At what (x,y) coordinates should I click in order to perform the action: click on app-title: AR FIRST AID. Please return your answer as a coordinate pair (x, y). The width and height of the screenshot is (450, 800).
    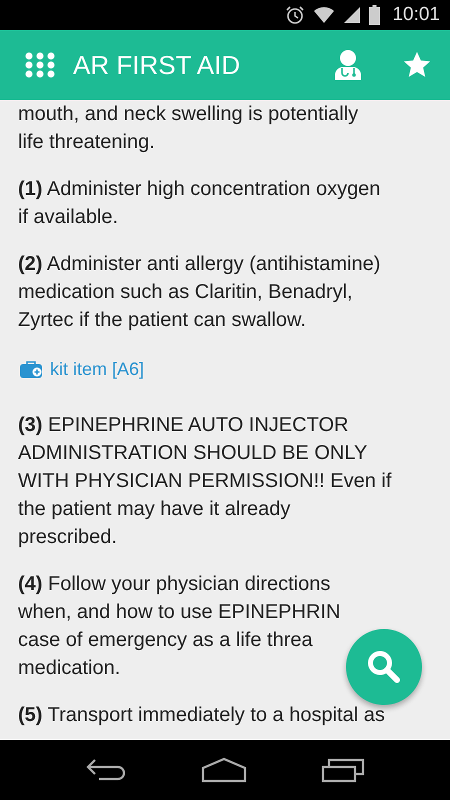
    Looking at the image, I should click on (157, 65).